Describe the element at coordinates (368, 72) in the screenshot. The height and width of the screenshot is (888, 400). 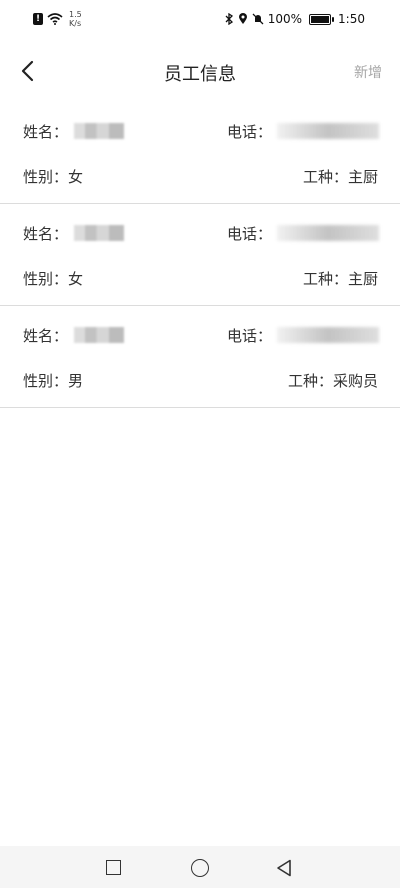
I see `add-employee-button: 新增` at that location.